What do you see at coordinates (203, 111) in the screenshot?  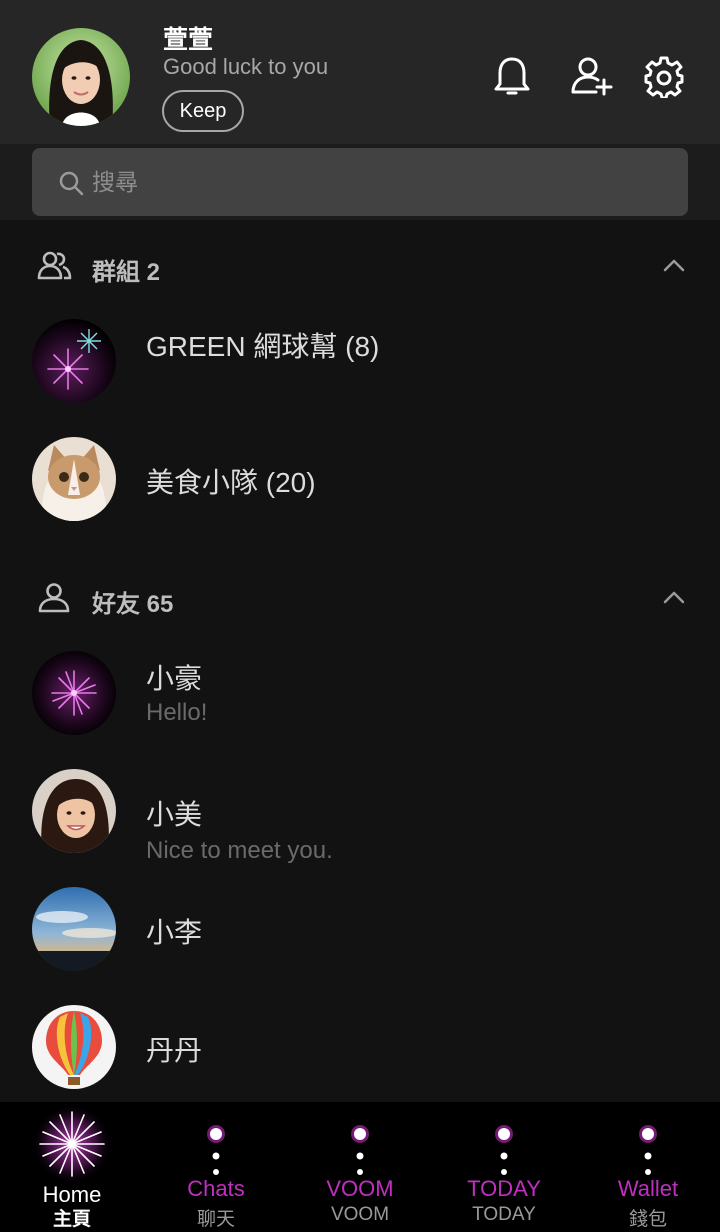 I see `keep-button: Keep` at bounding box center [203, 111].